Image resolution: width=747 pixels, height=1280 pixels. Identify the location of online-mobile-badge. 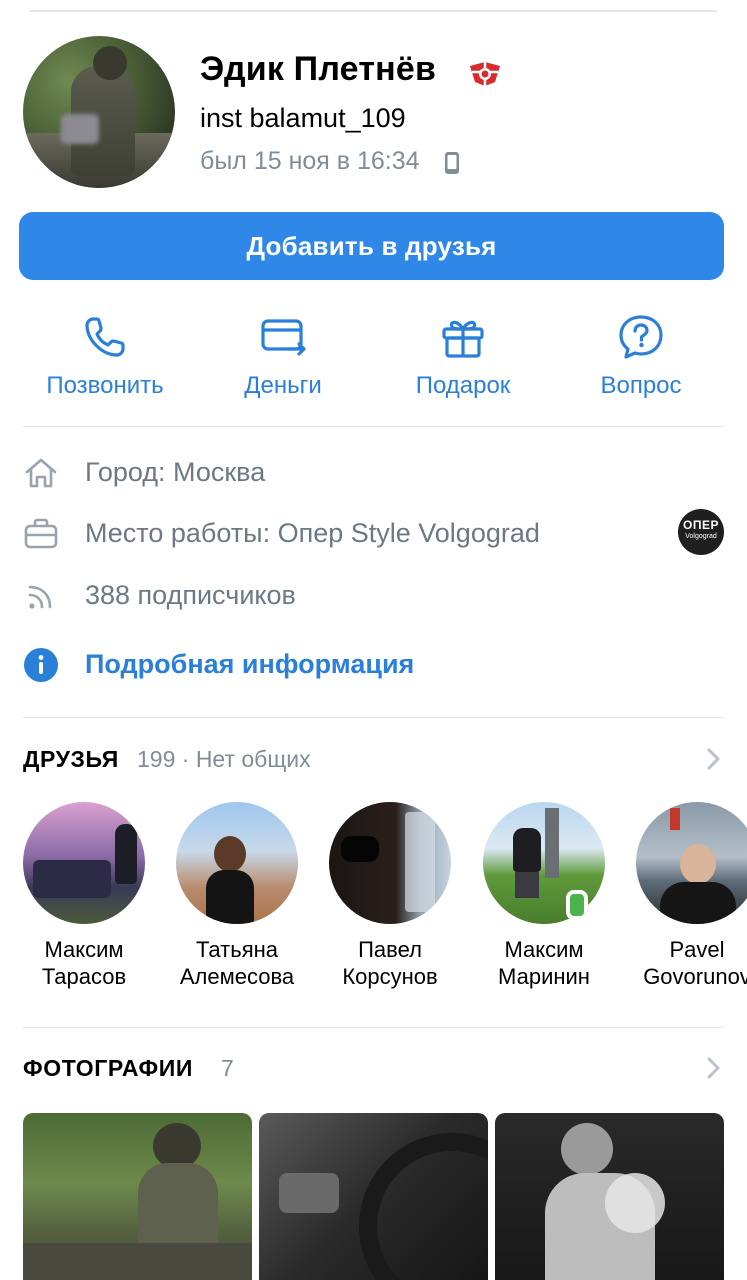
(577, 905).